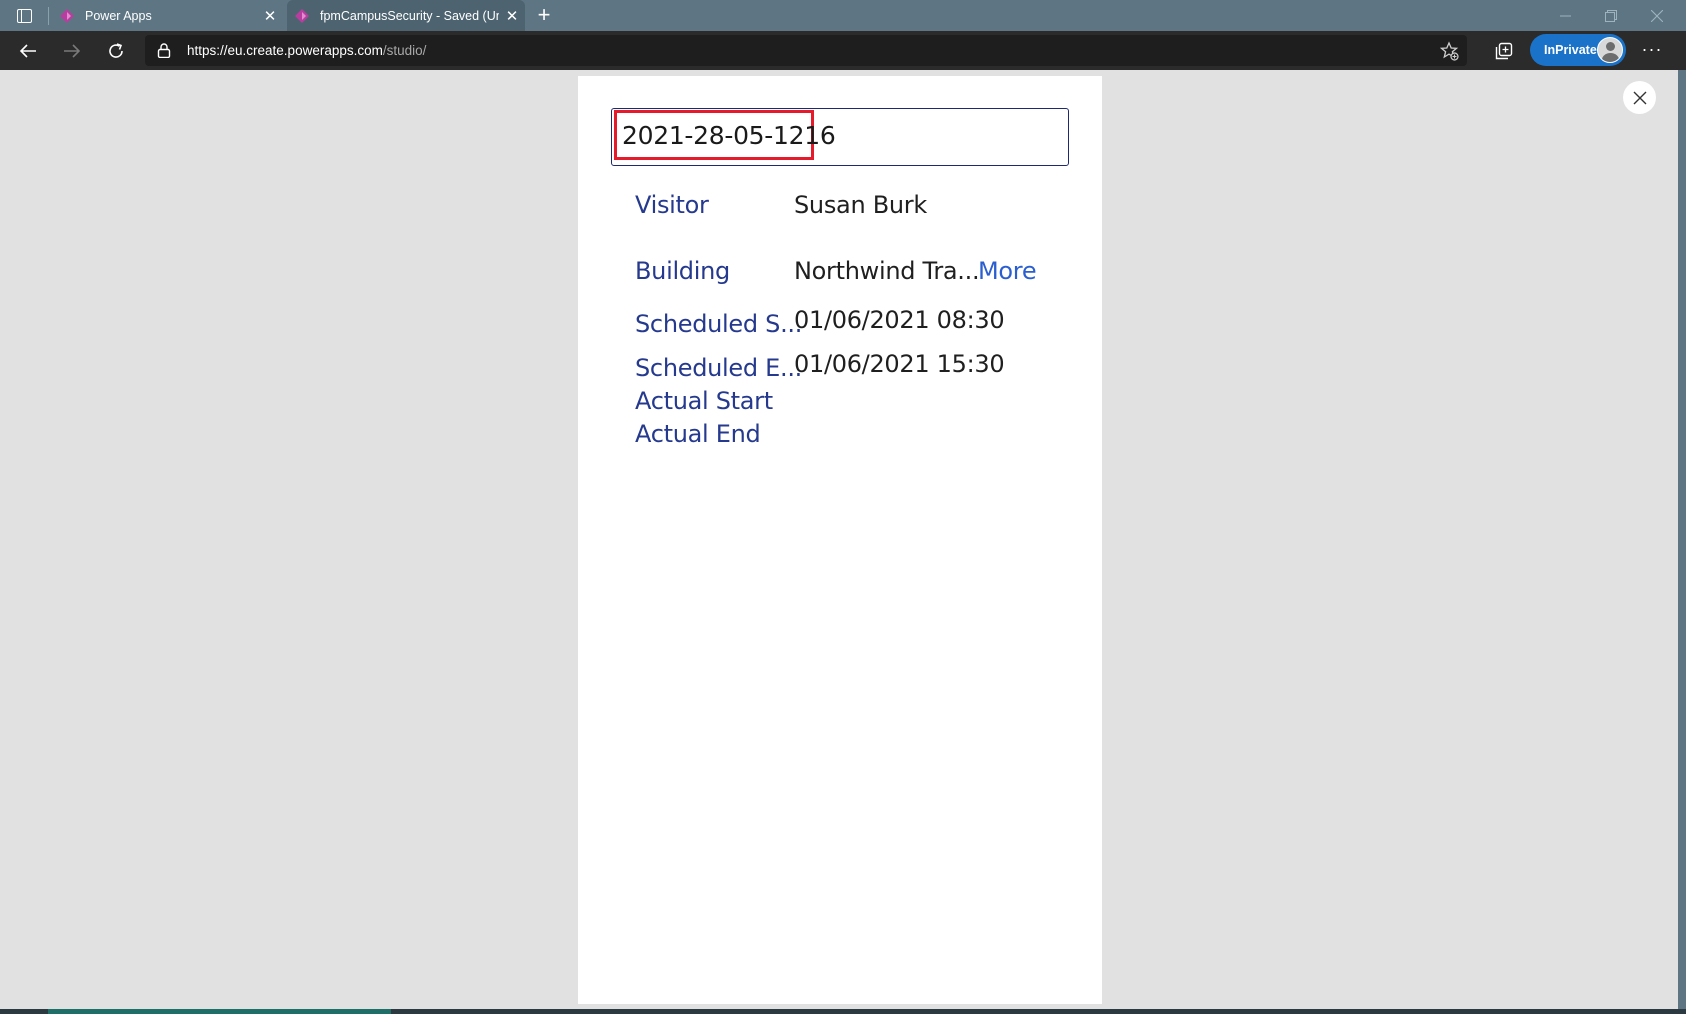 The width and height of the screenshot is (1686, 1014). Describe the element at coordinates (1570, 50) in the screenshot. I see `inprivate-label: InPrivate` at that location.